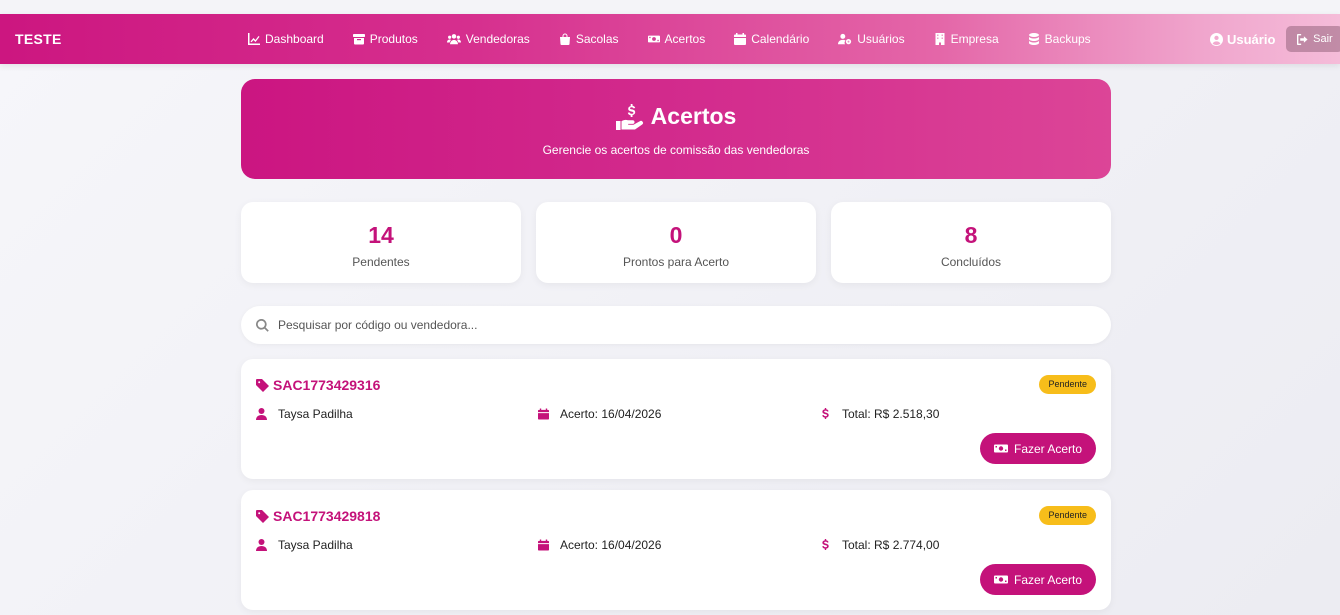  I want to click on acerto-code-link: SAC1773429818, so click(318, 516).